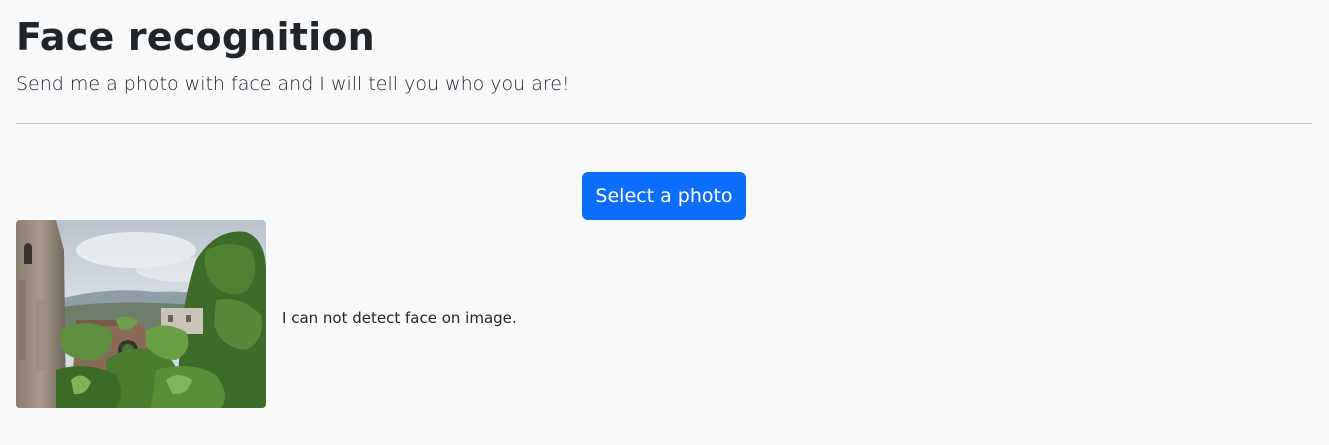  Describe the element at coordinates (664, 123) in the screenshot. I see `header-divider` at that location.